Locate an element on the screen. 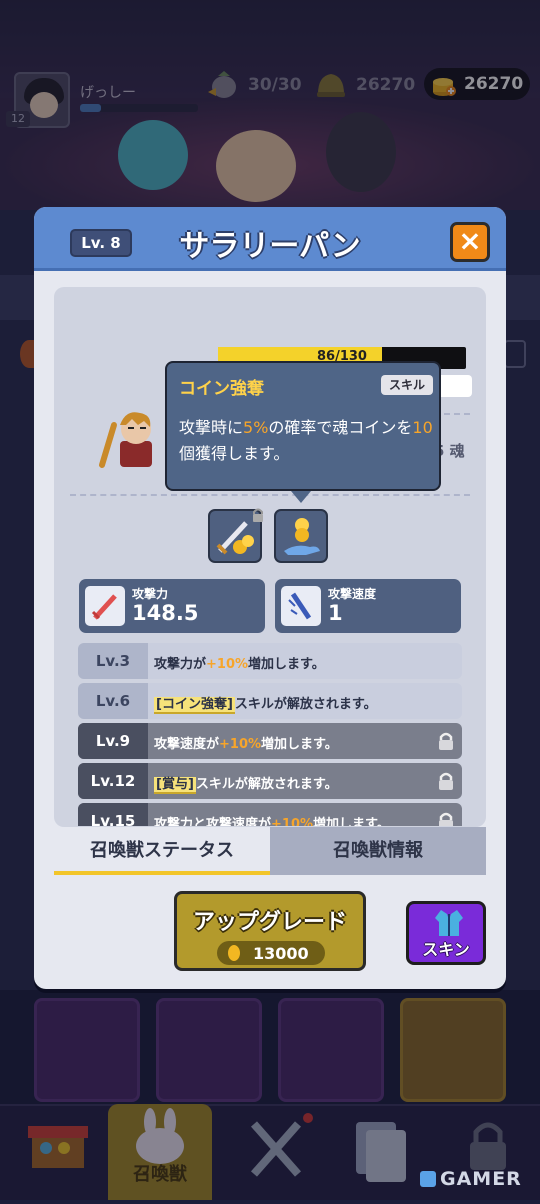 This screenshot has width=540, height=1204. level-bonus-row: Lv.15 攻撃力と攻撃速度が+10%増加します。 is located at coordinates (270, 814).